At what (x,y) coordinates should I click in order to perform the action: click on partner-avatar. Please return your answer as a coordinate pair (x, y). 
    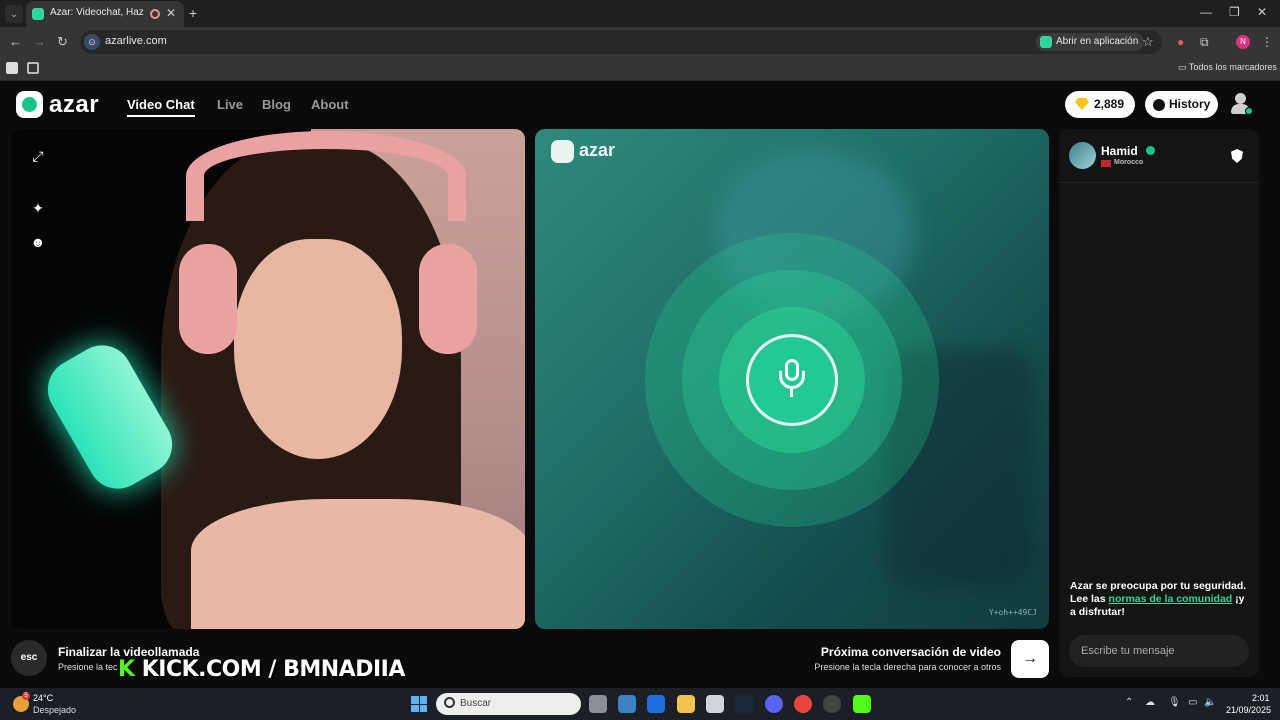
    Looking at the image, I should click on (1082, 155).